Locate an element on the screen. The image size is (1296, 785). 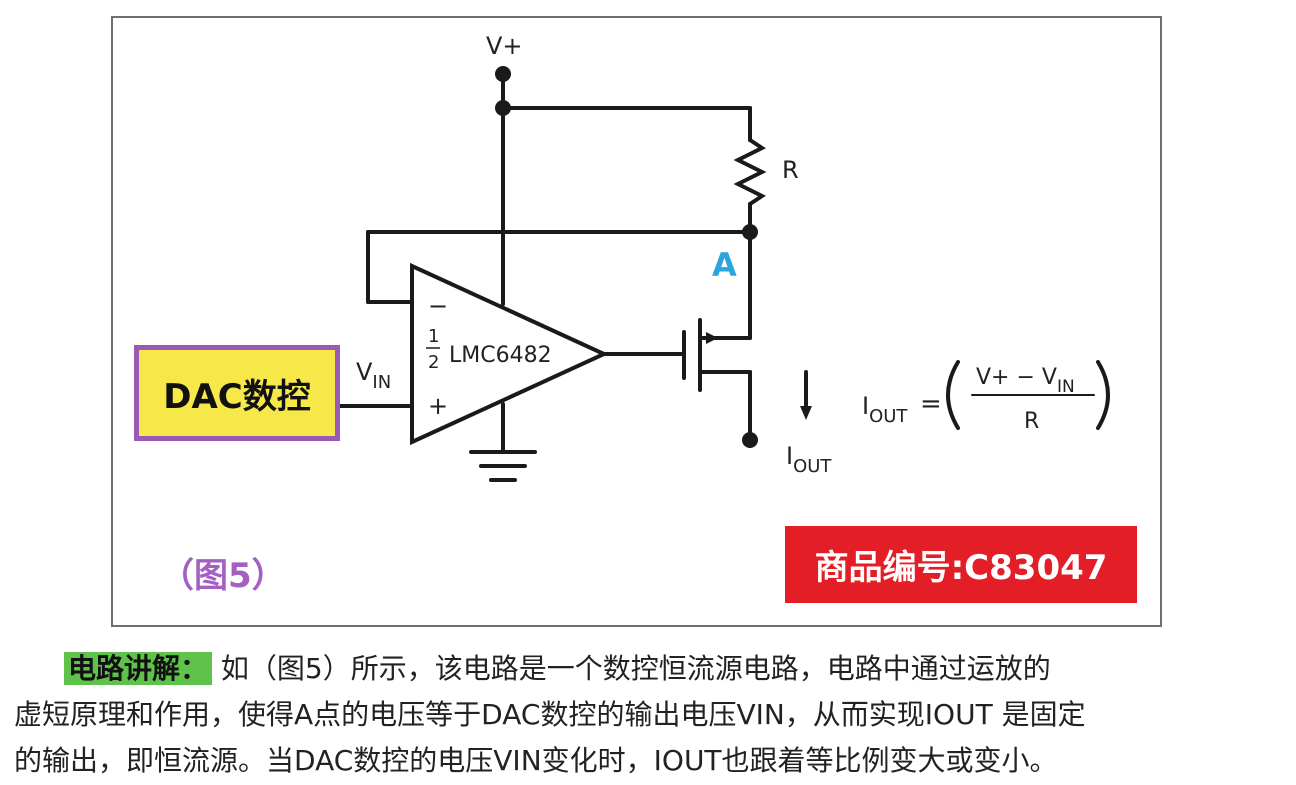
opamp-half-denominator: 2 is located at coordinates (433, 362).